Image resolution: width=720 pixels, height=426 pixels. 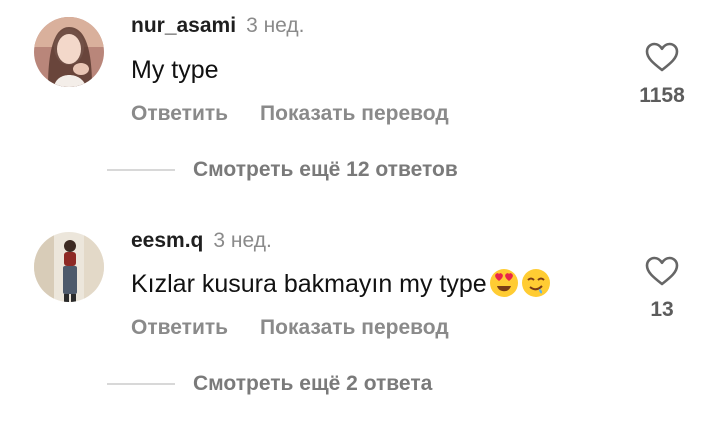 What do you see at coordinates (312, 384) in the screenshot?
I see `view-more-replies-button: Смотреть ещё 2 ответа` at bounding box center [312, 384].